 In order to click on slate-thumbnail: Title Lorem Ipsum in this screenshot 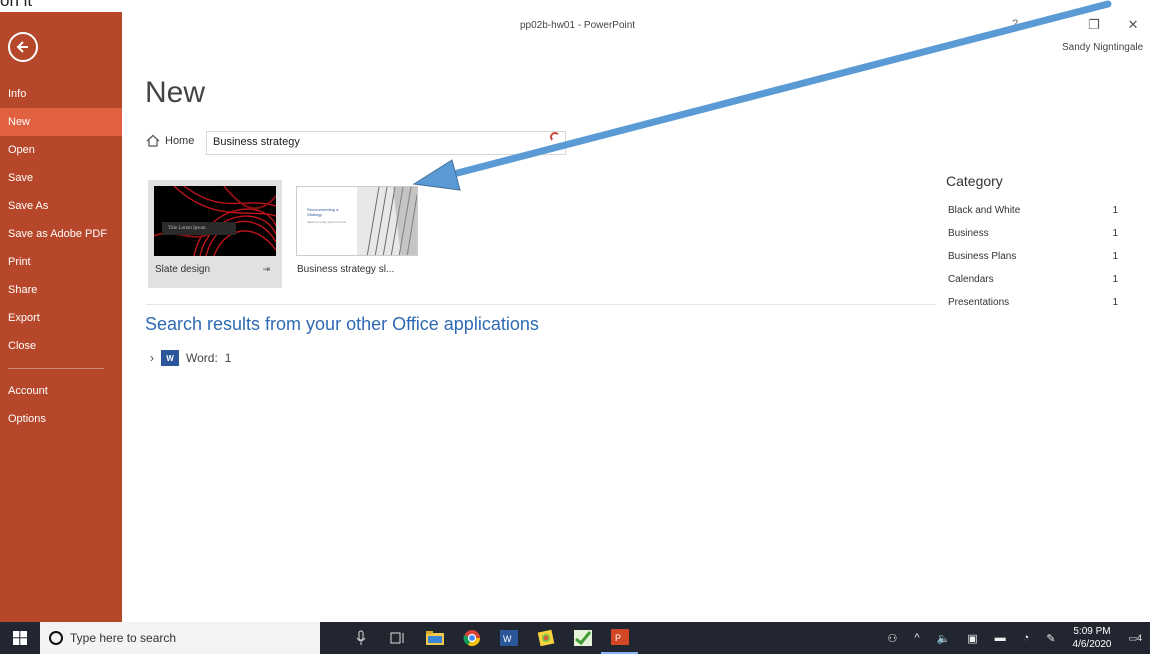, I will do `click(215, 221)`.